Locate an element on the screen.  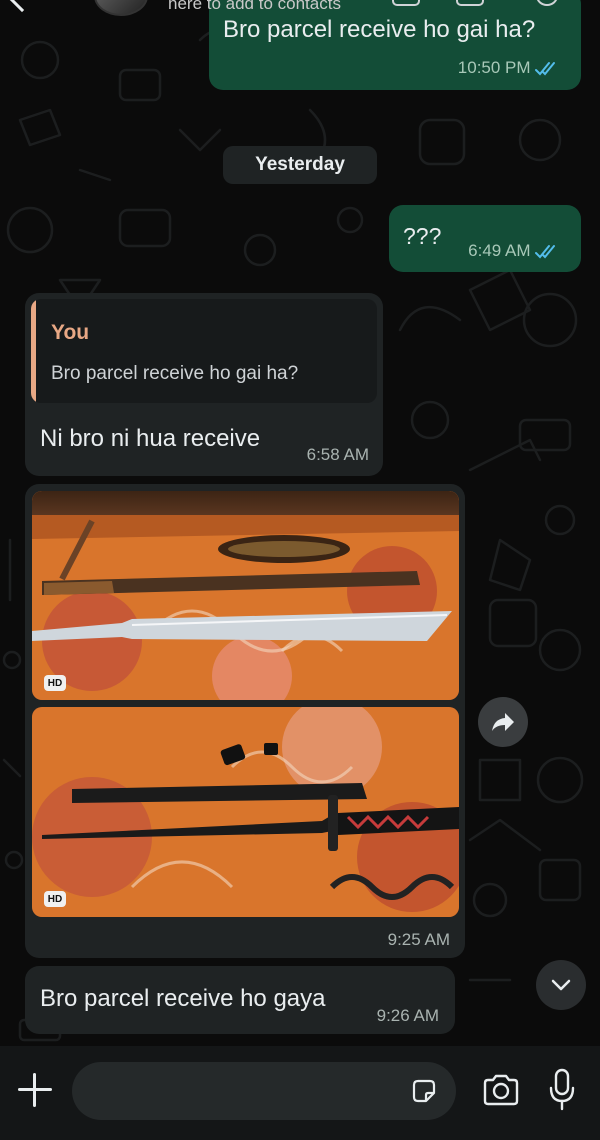
quoted-message: You Bro parcel receive ho gai ha? is located at coordinates (204, 351).